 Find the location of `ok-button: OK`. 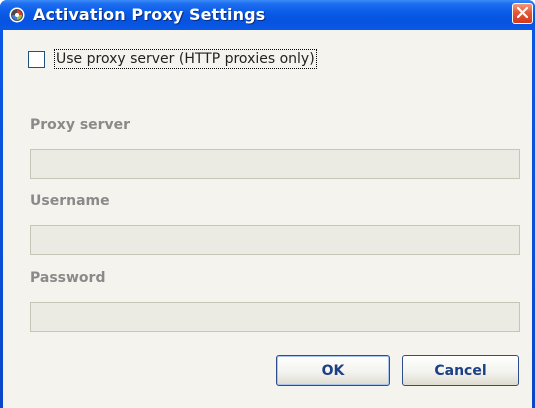

ok-button: OK is located at coordinates (333, 370).